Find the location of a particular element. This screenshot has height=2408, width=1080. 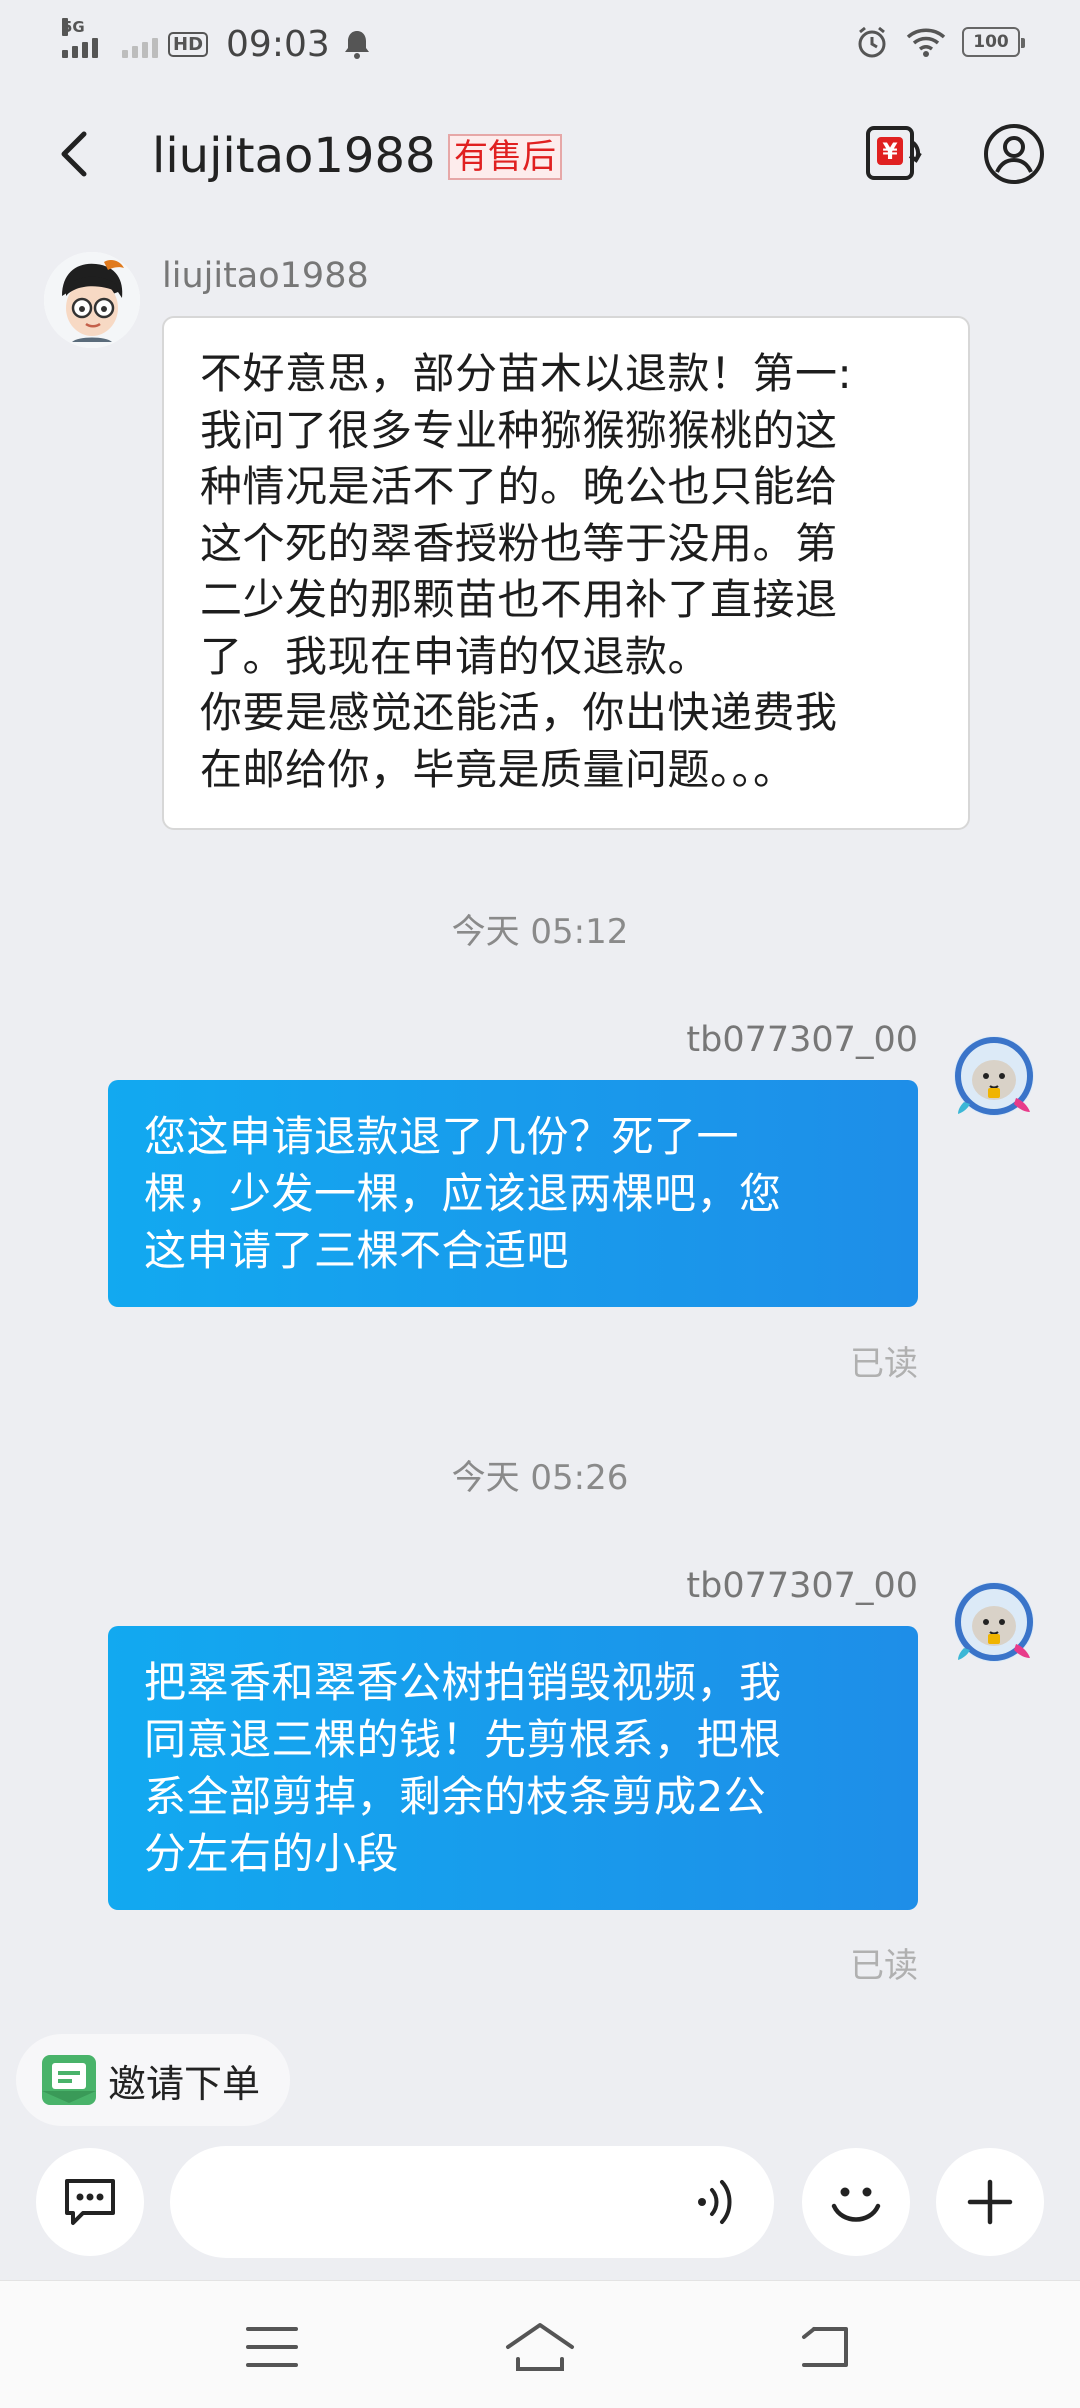

alarm-icon is located at coordinates (872, 42).